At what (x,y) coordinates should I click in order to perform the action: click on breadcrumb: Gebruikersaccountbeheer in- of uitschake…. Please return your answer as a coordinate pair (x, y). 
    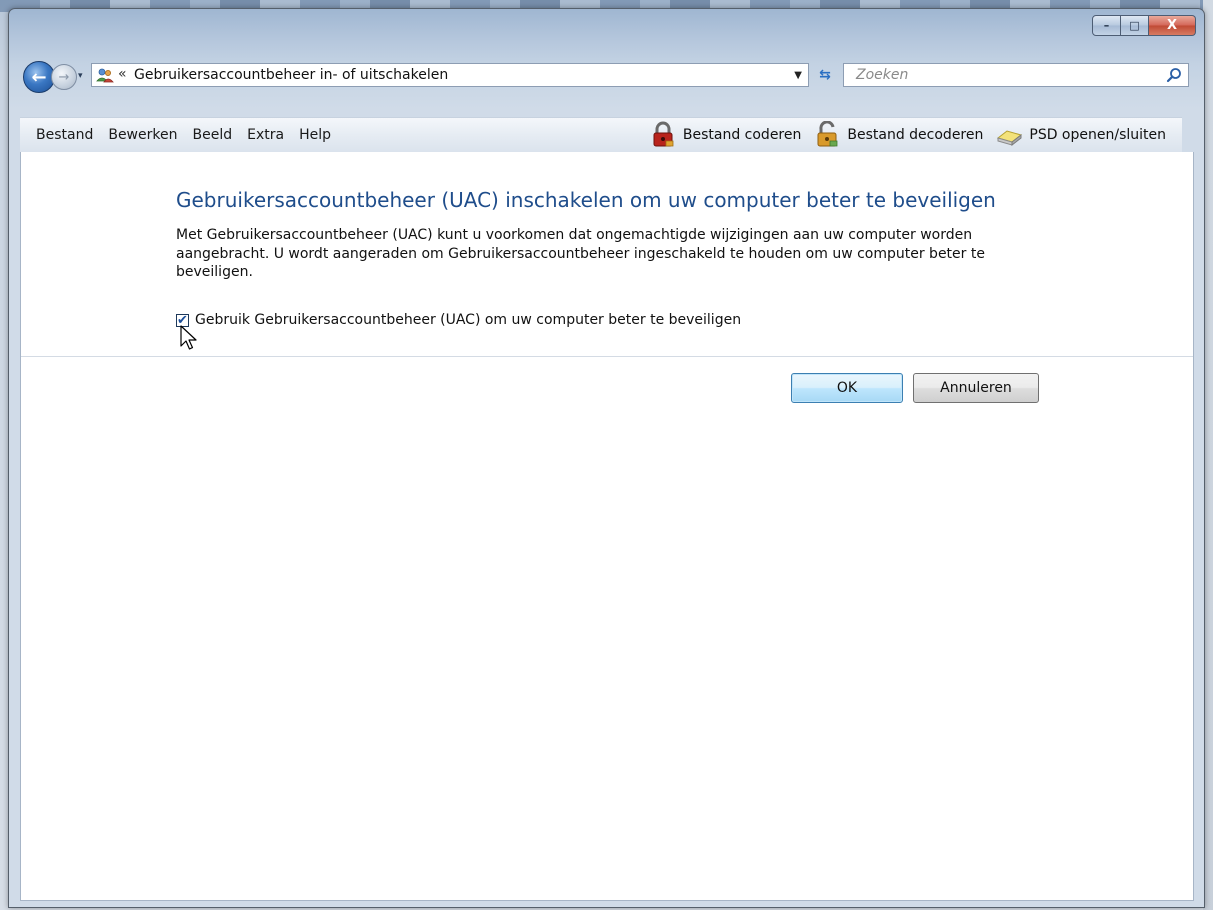
    Looking at the image, I should click on (291, 75).